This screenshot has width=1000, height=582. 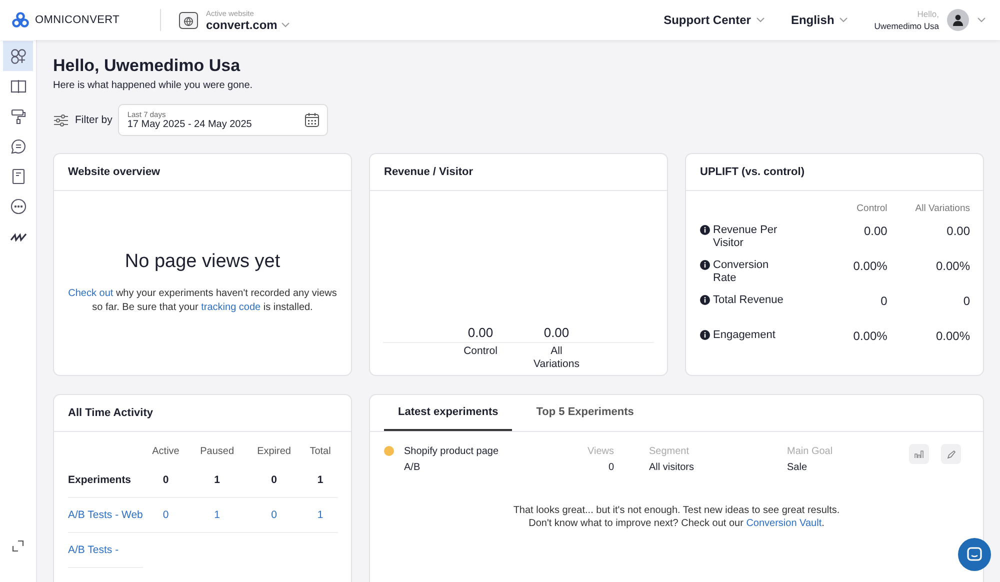 I want to click on segment-label: Segment, so click(x=669, y=452).